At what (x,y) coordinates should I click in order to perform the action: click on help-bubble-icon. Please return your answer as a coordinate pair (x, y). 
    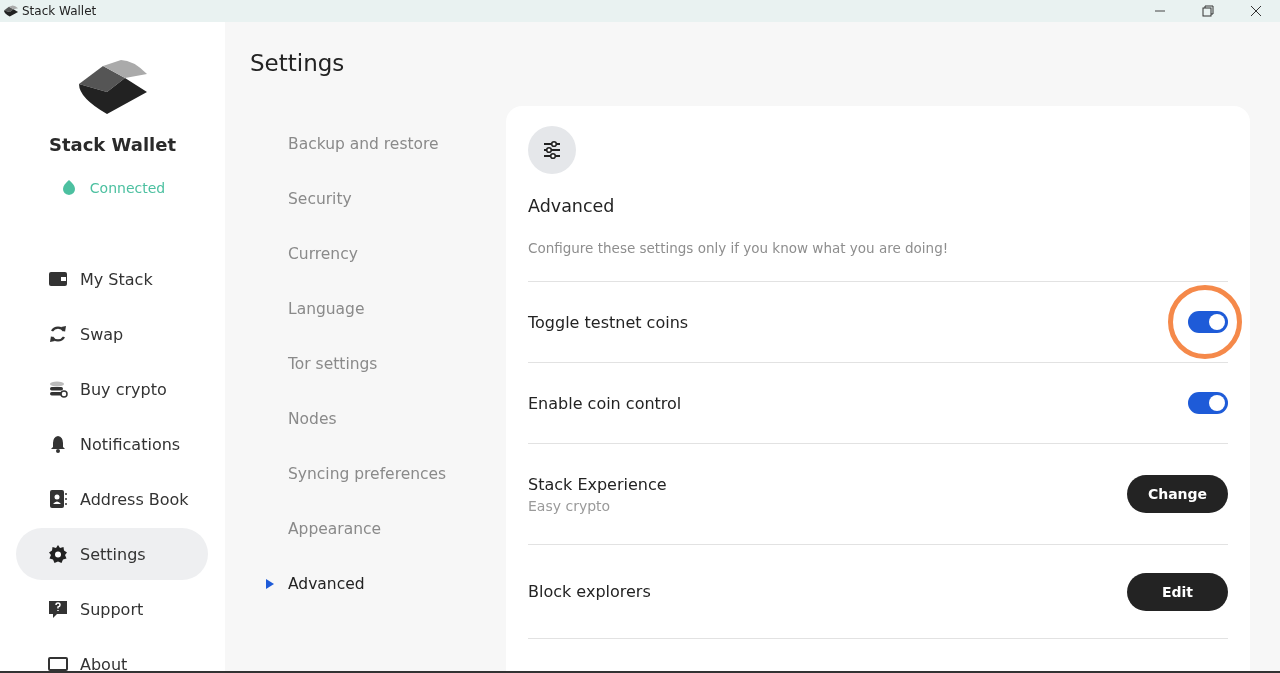
    Looking at the image, I should click on (58, 609).